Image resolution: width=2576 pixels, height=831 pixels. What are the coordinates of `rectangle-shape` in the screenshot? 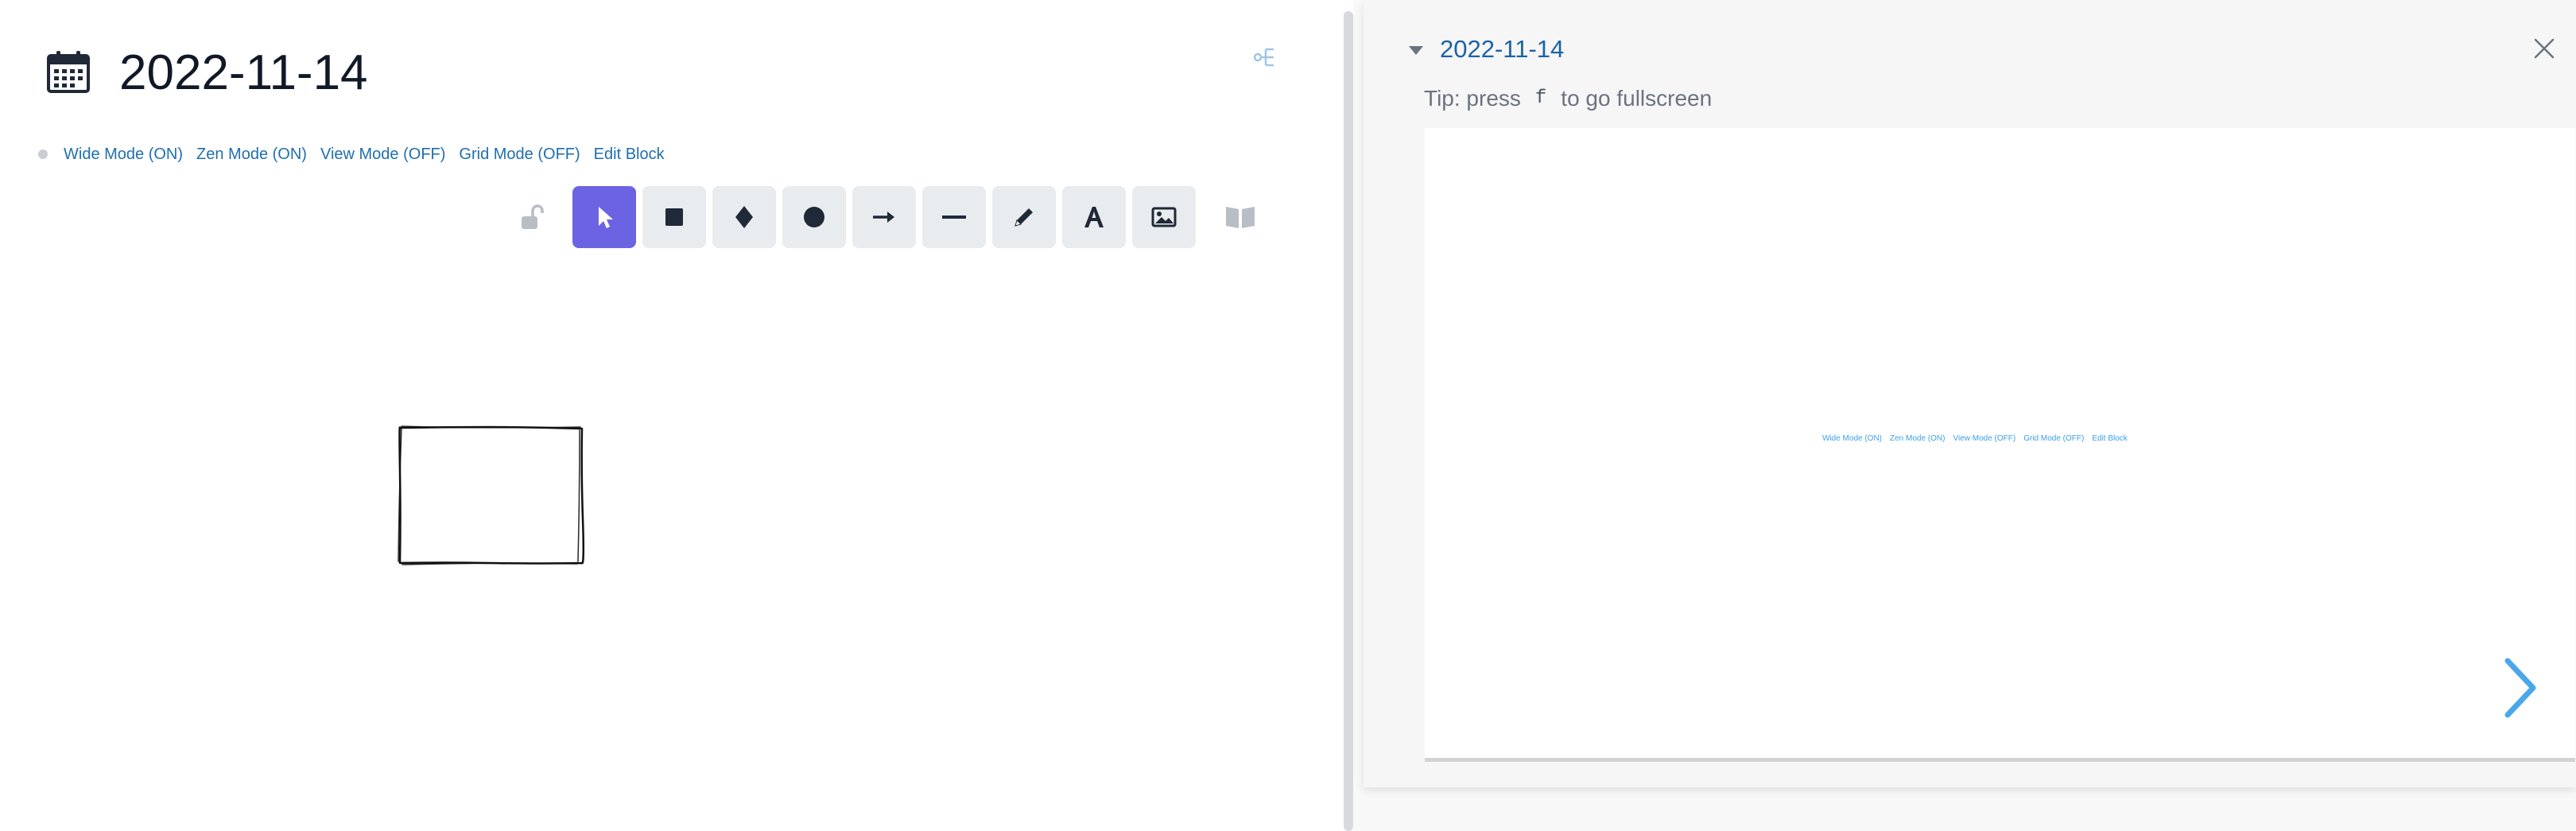 It's located at (492, 495).